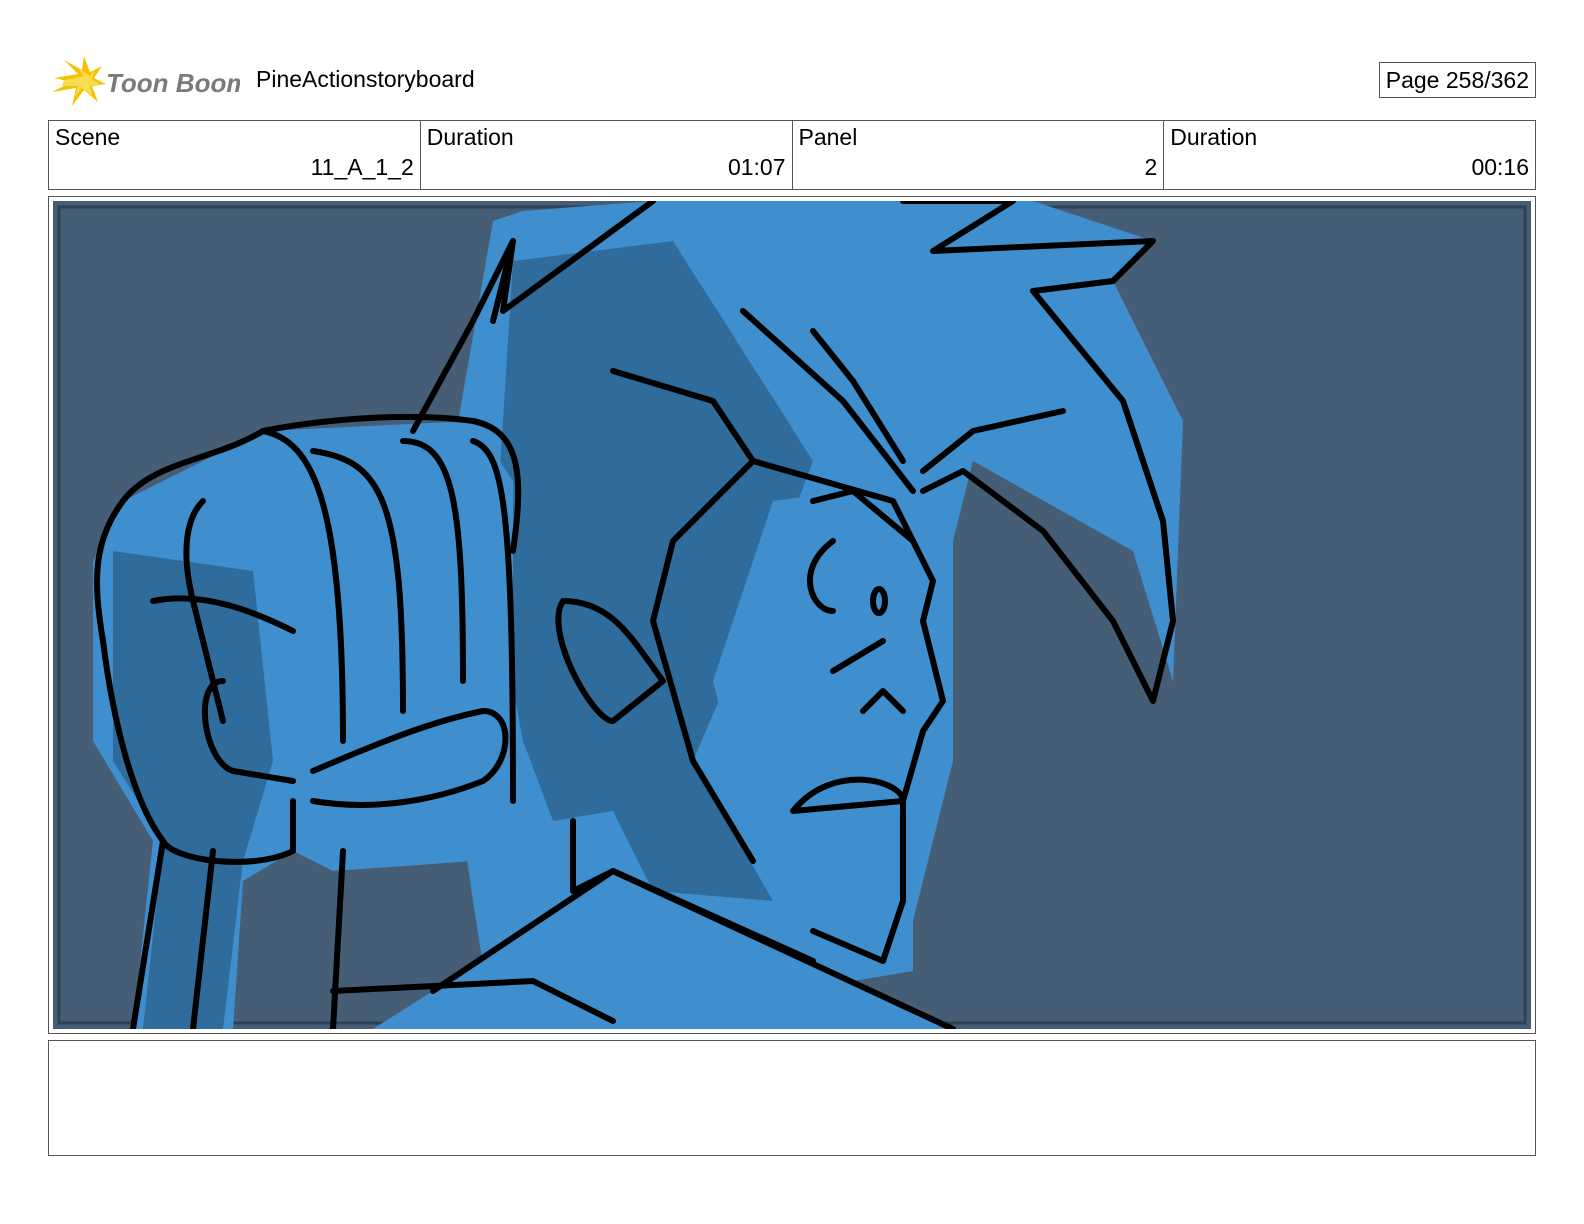  What do you see at coordinates (1457, 80) in the screenshot?
I see `page-number: Page 258/362` at bounding box center [1457, 80].